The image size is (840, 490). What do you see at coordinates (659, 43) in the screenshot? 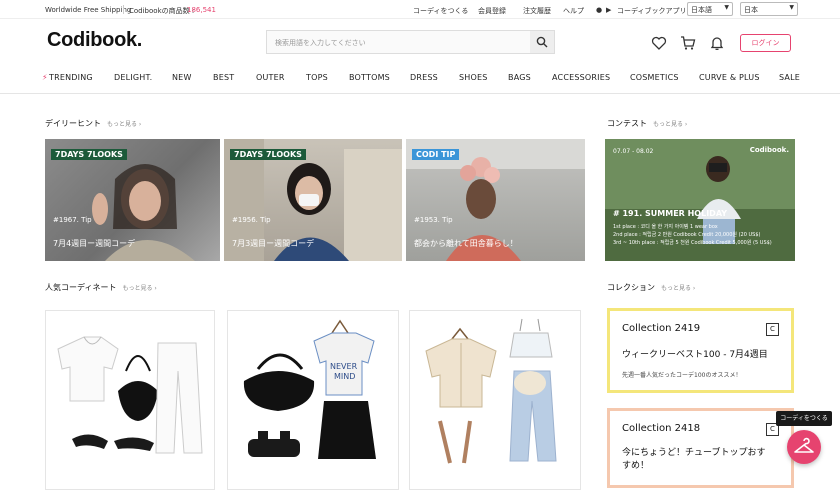
I see `heart-icon` at bounding box center [659, 43].